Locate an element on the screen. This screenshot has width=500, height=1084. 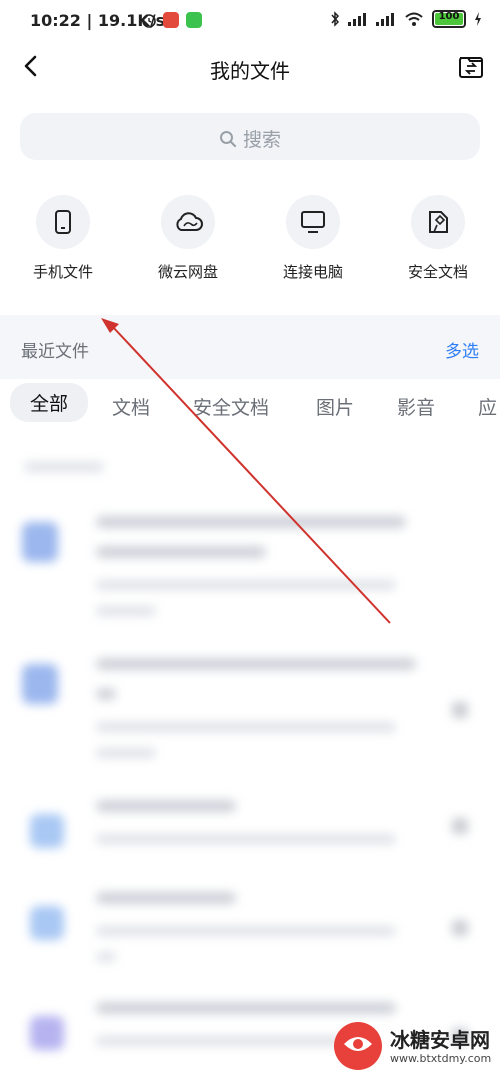
battery-icon: 100 is located at coordinates (449, 19).